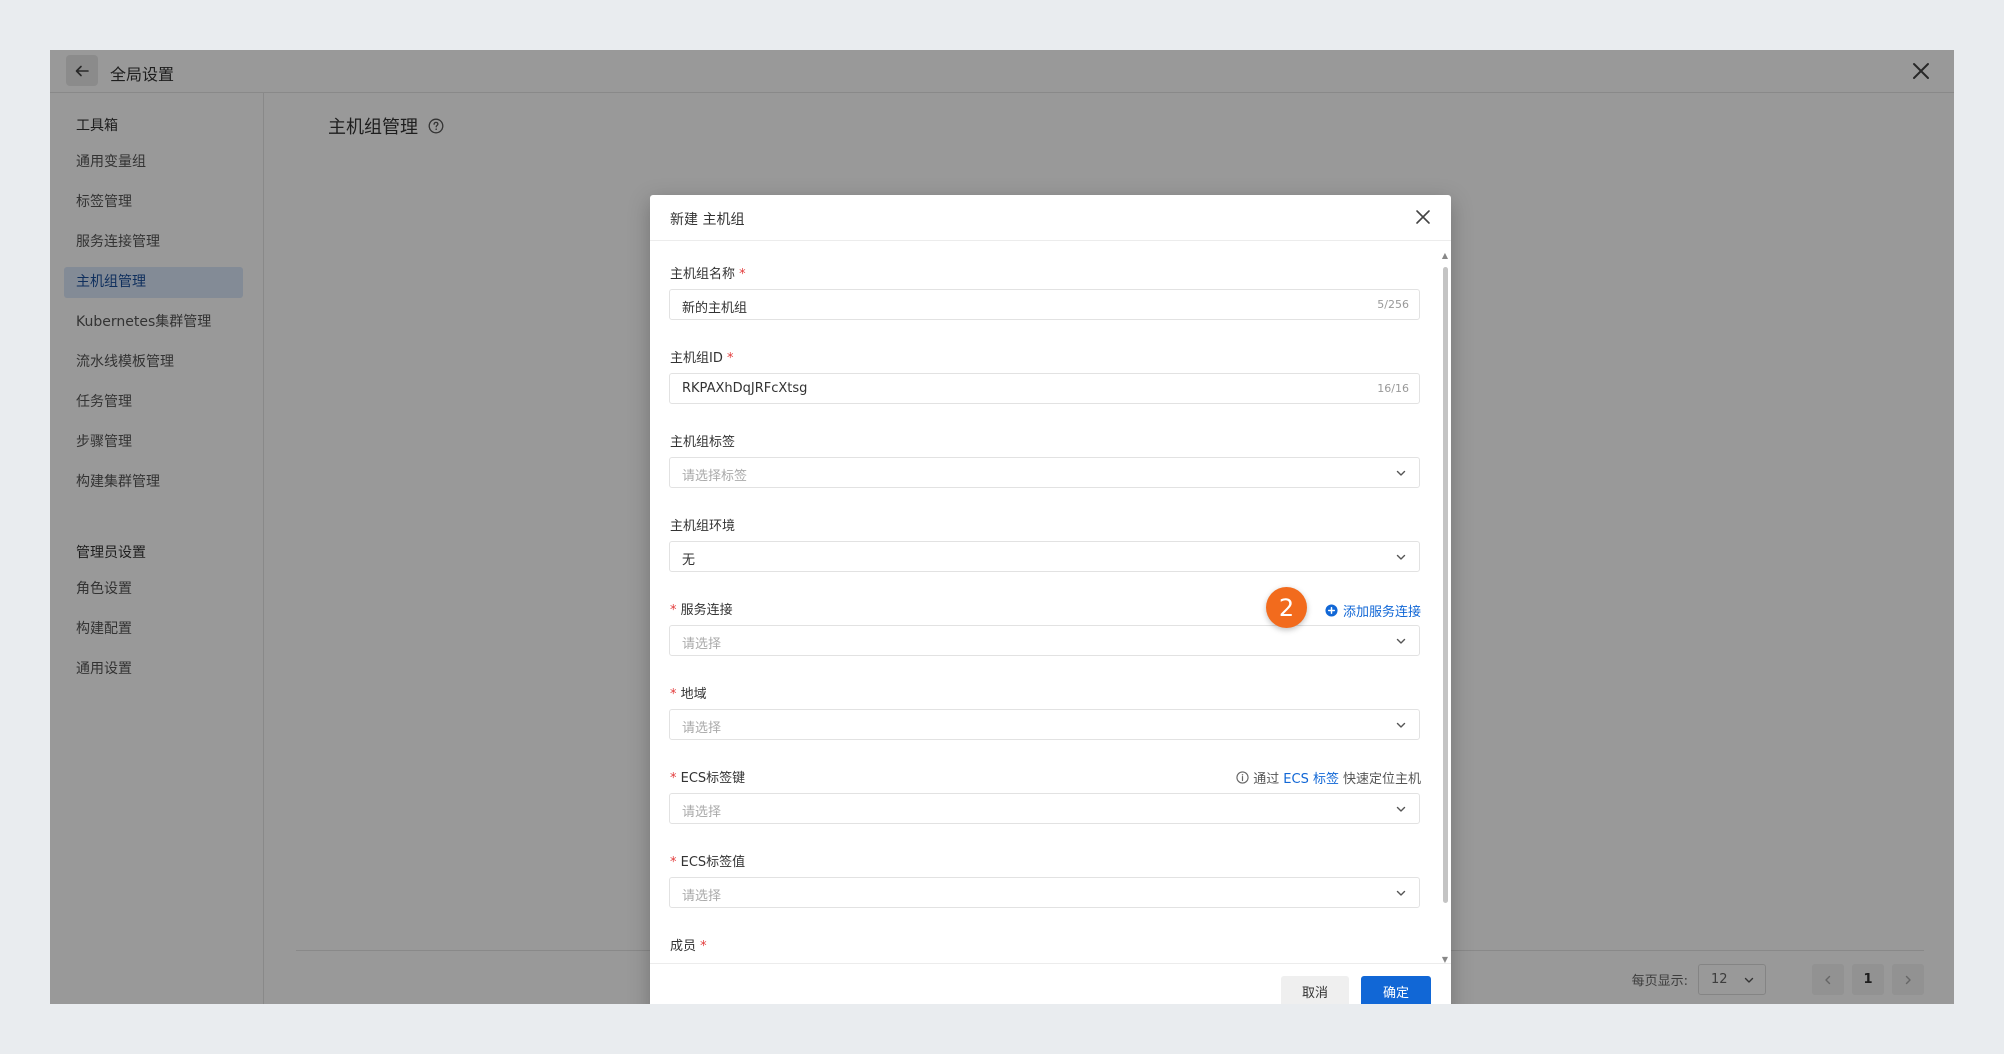 The image size is (2004, 1054). Describe the element at coordinates (1044, 724) in the screenshot. I see `region-select: 请选择` at that location.